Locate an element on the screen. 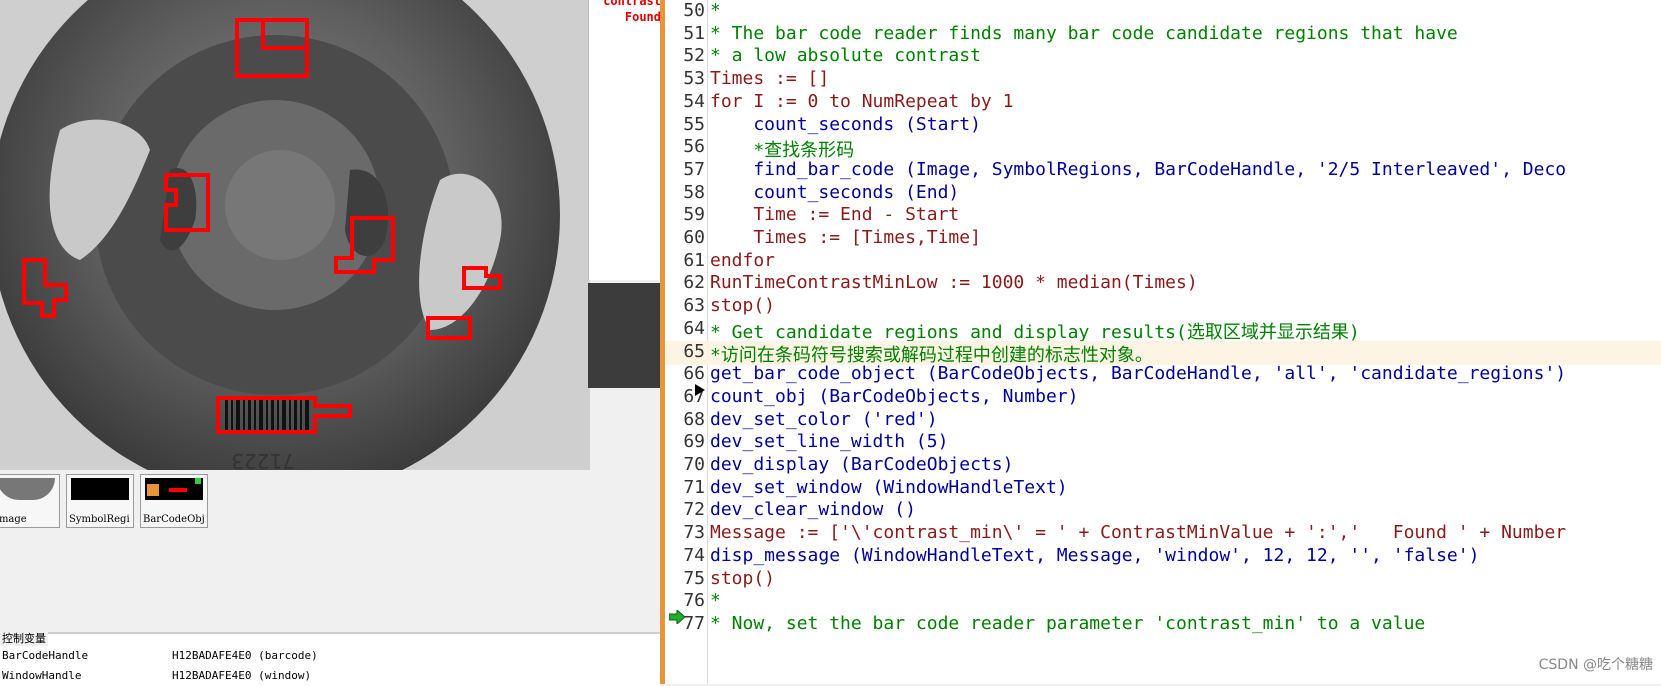 This screenshot has height=686, width=1661. code-line: 68 dev_set_color ('red') is located at coordinates (1163, 421).